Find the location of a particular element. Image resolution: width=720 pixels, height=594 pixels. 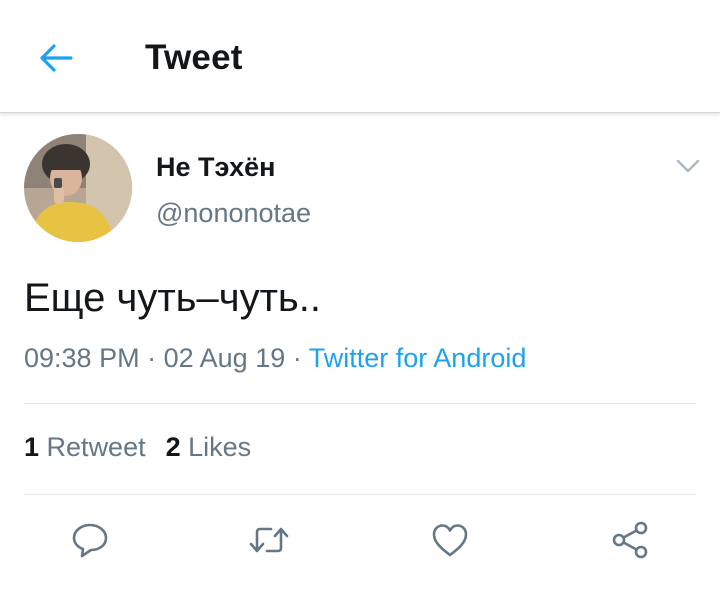

share-button is located at coordinates (630, 540).